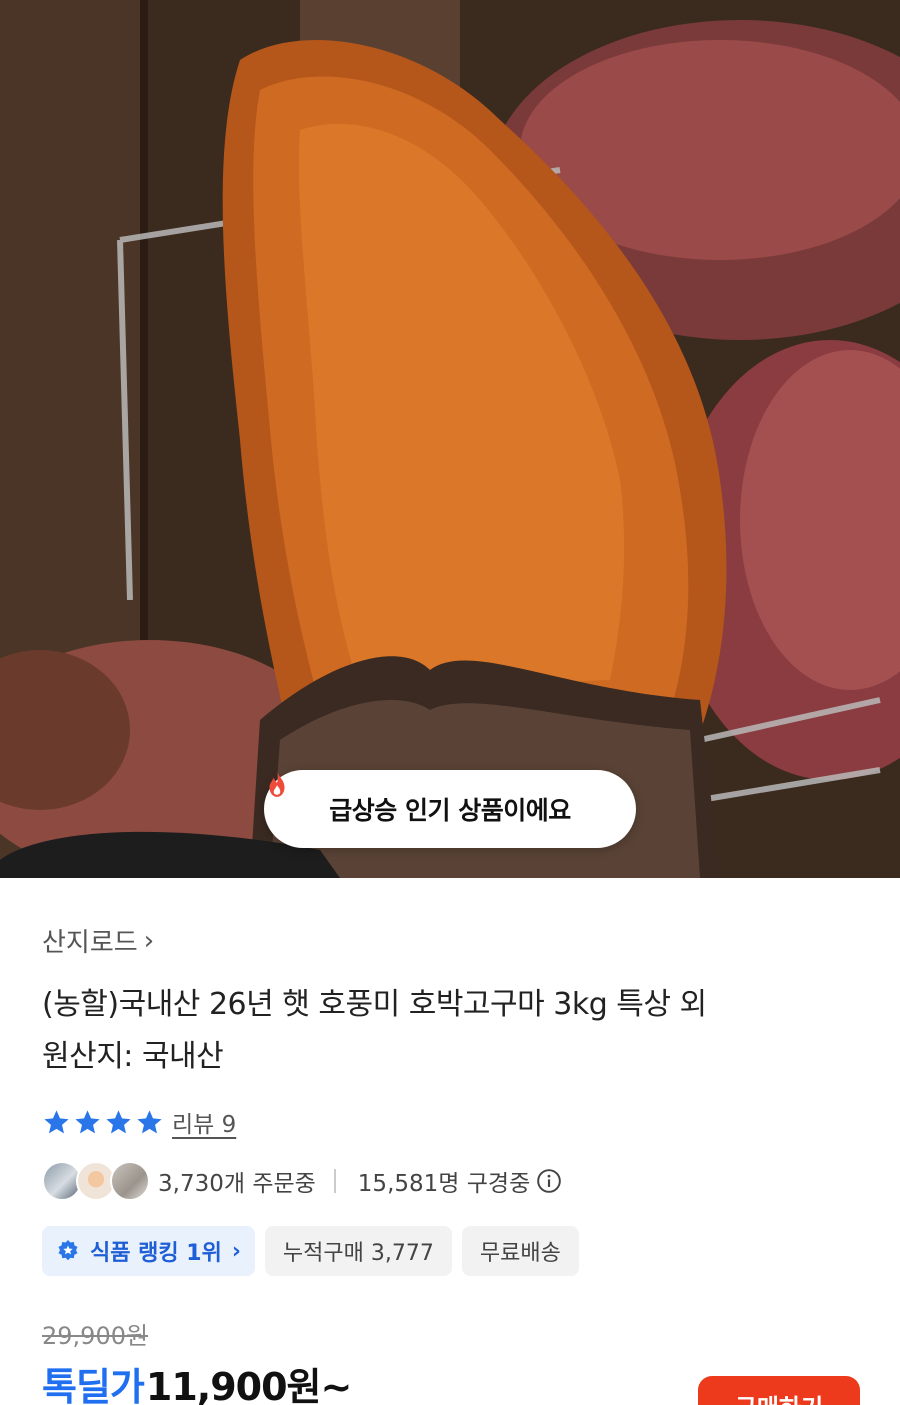 The image size is (900, 1405). What do you see at coordinates (549, 1181) in the screenshot?
I see `info-icon` at bounding box center [549, 1181].